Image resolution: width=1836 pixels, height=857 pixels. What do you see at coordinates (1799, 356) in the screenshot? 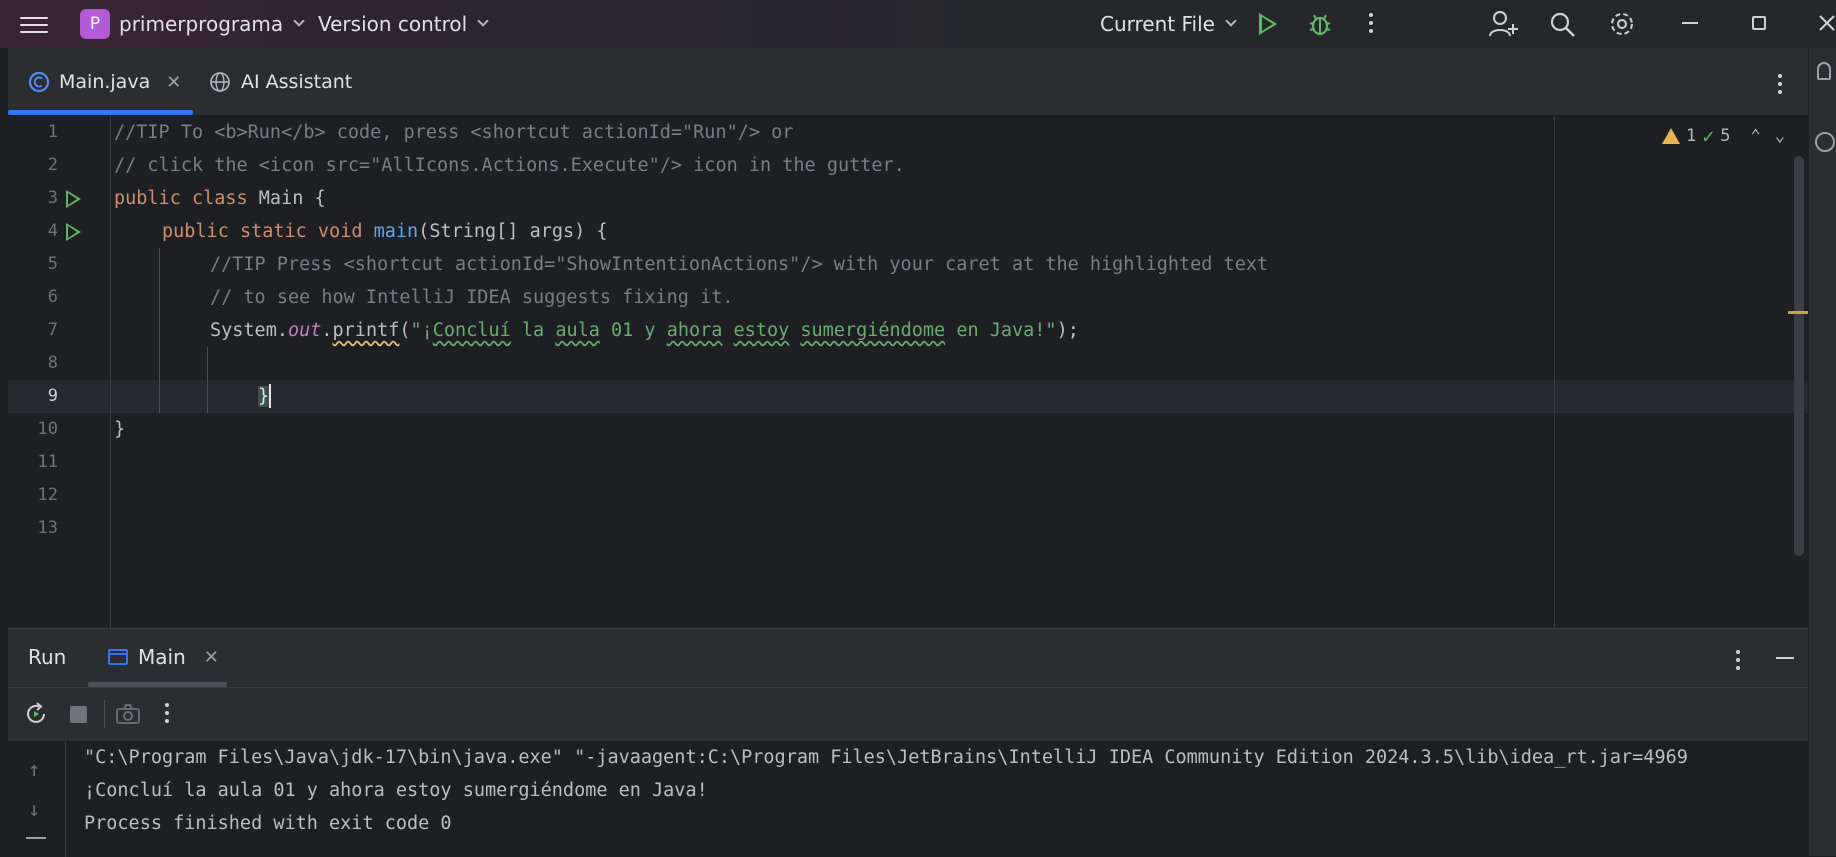
I see `editor-scrollbar` at bounding box center [1799, 356].